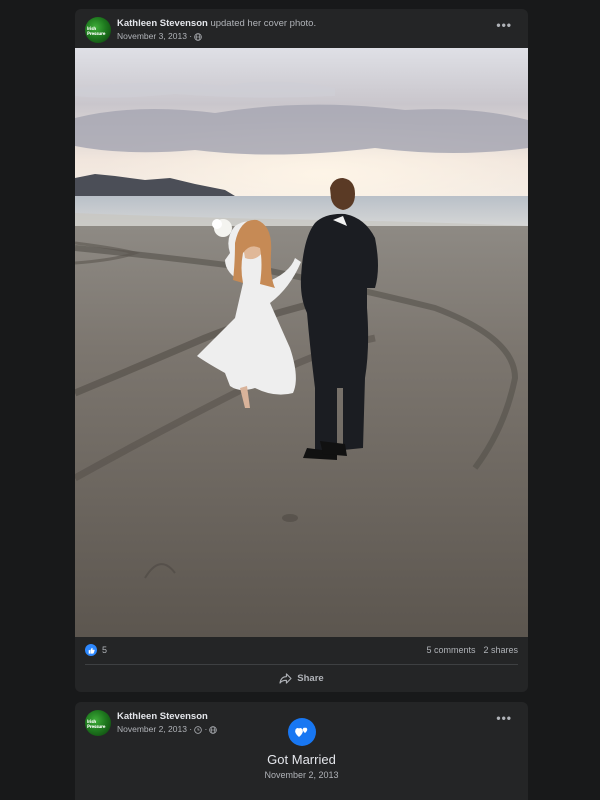 The height and width of the screenshot is (800, 600). I want to click on life-event-title: Got Married, so click(301, 759).